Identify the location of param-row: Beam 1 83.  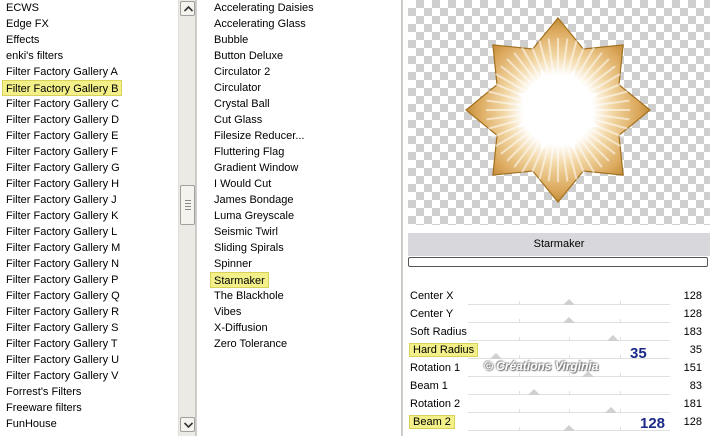
(559, 387).